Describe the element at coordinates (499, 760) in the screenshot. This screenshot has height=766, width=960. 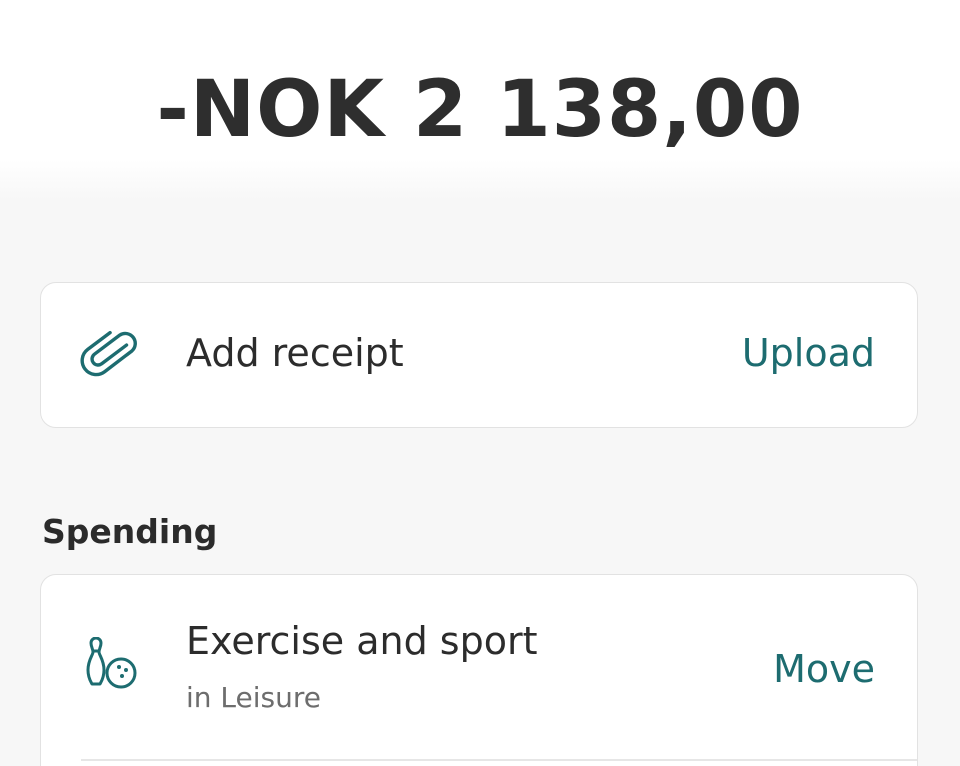
I see `row-divider` at that location.